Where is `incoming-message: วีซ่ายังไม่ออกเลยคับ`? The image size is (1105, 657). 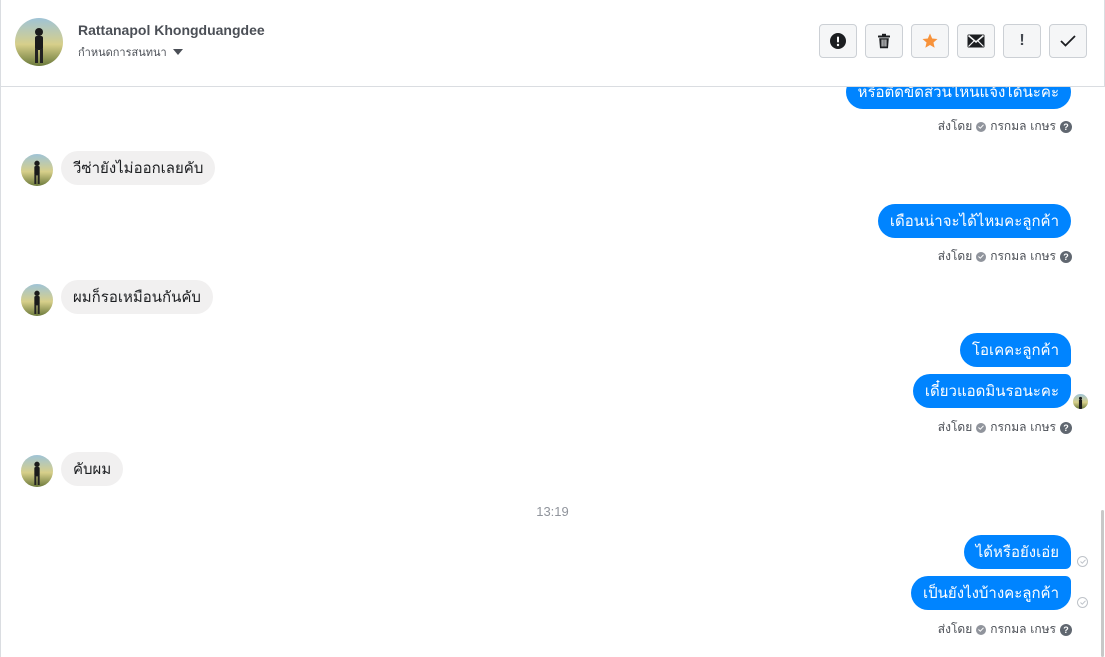 incoming-message: วีซ่ายังไม่ออกเลยคับ is located at coordinates (138, 168).